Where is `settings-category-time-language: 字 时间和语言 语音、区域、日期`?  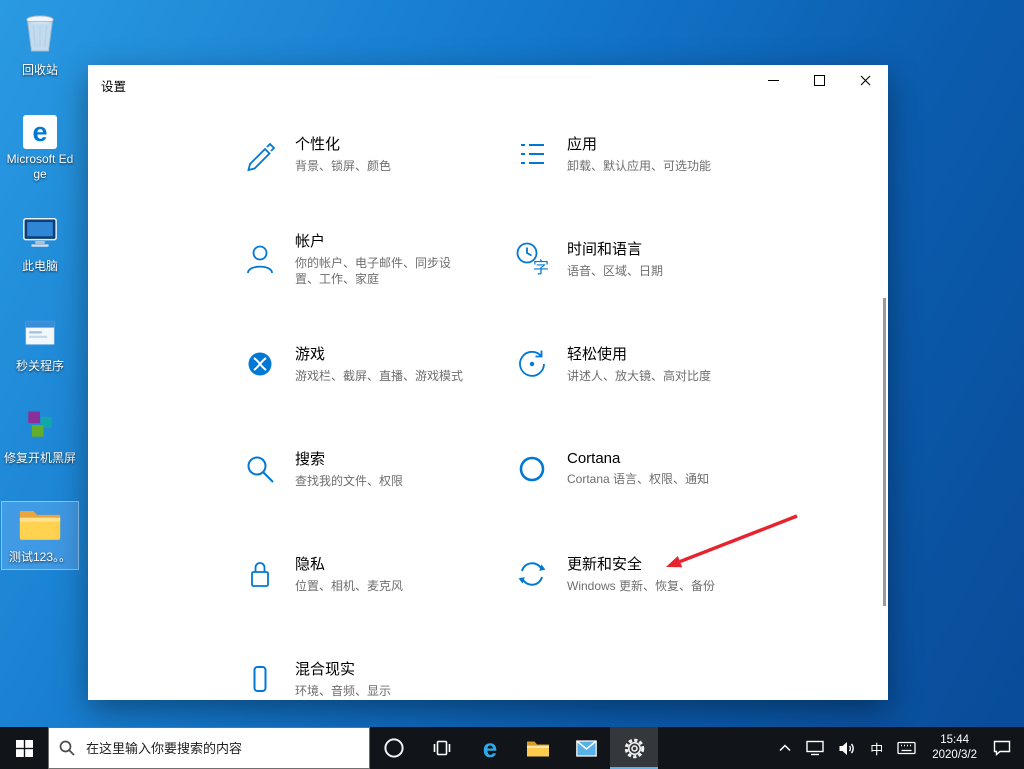 settings-category-time-language: 字 时间和语言 语音、区域、日期 is located at coordinates (648, 258).